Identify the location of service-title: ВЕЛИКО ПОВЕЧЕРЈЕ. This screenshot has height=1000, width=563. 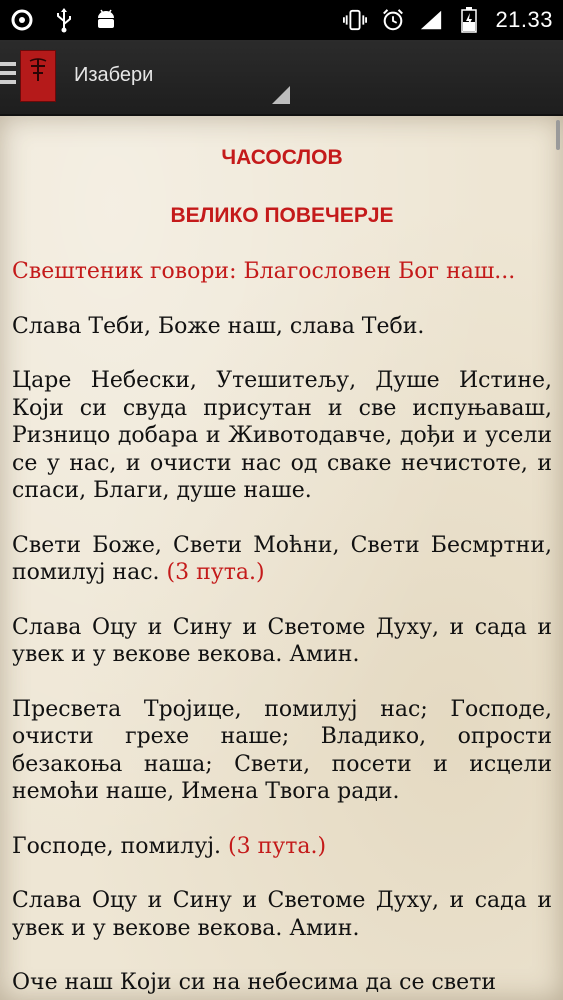
(282, 215).